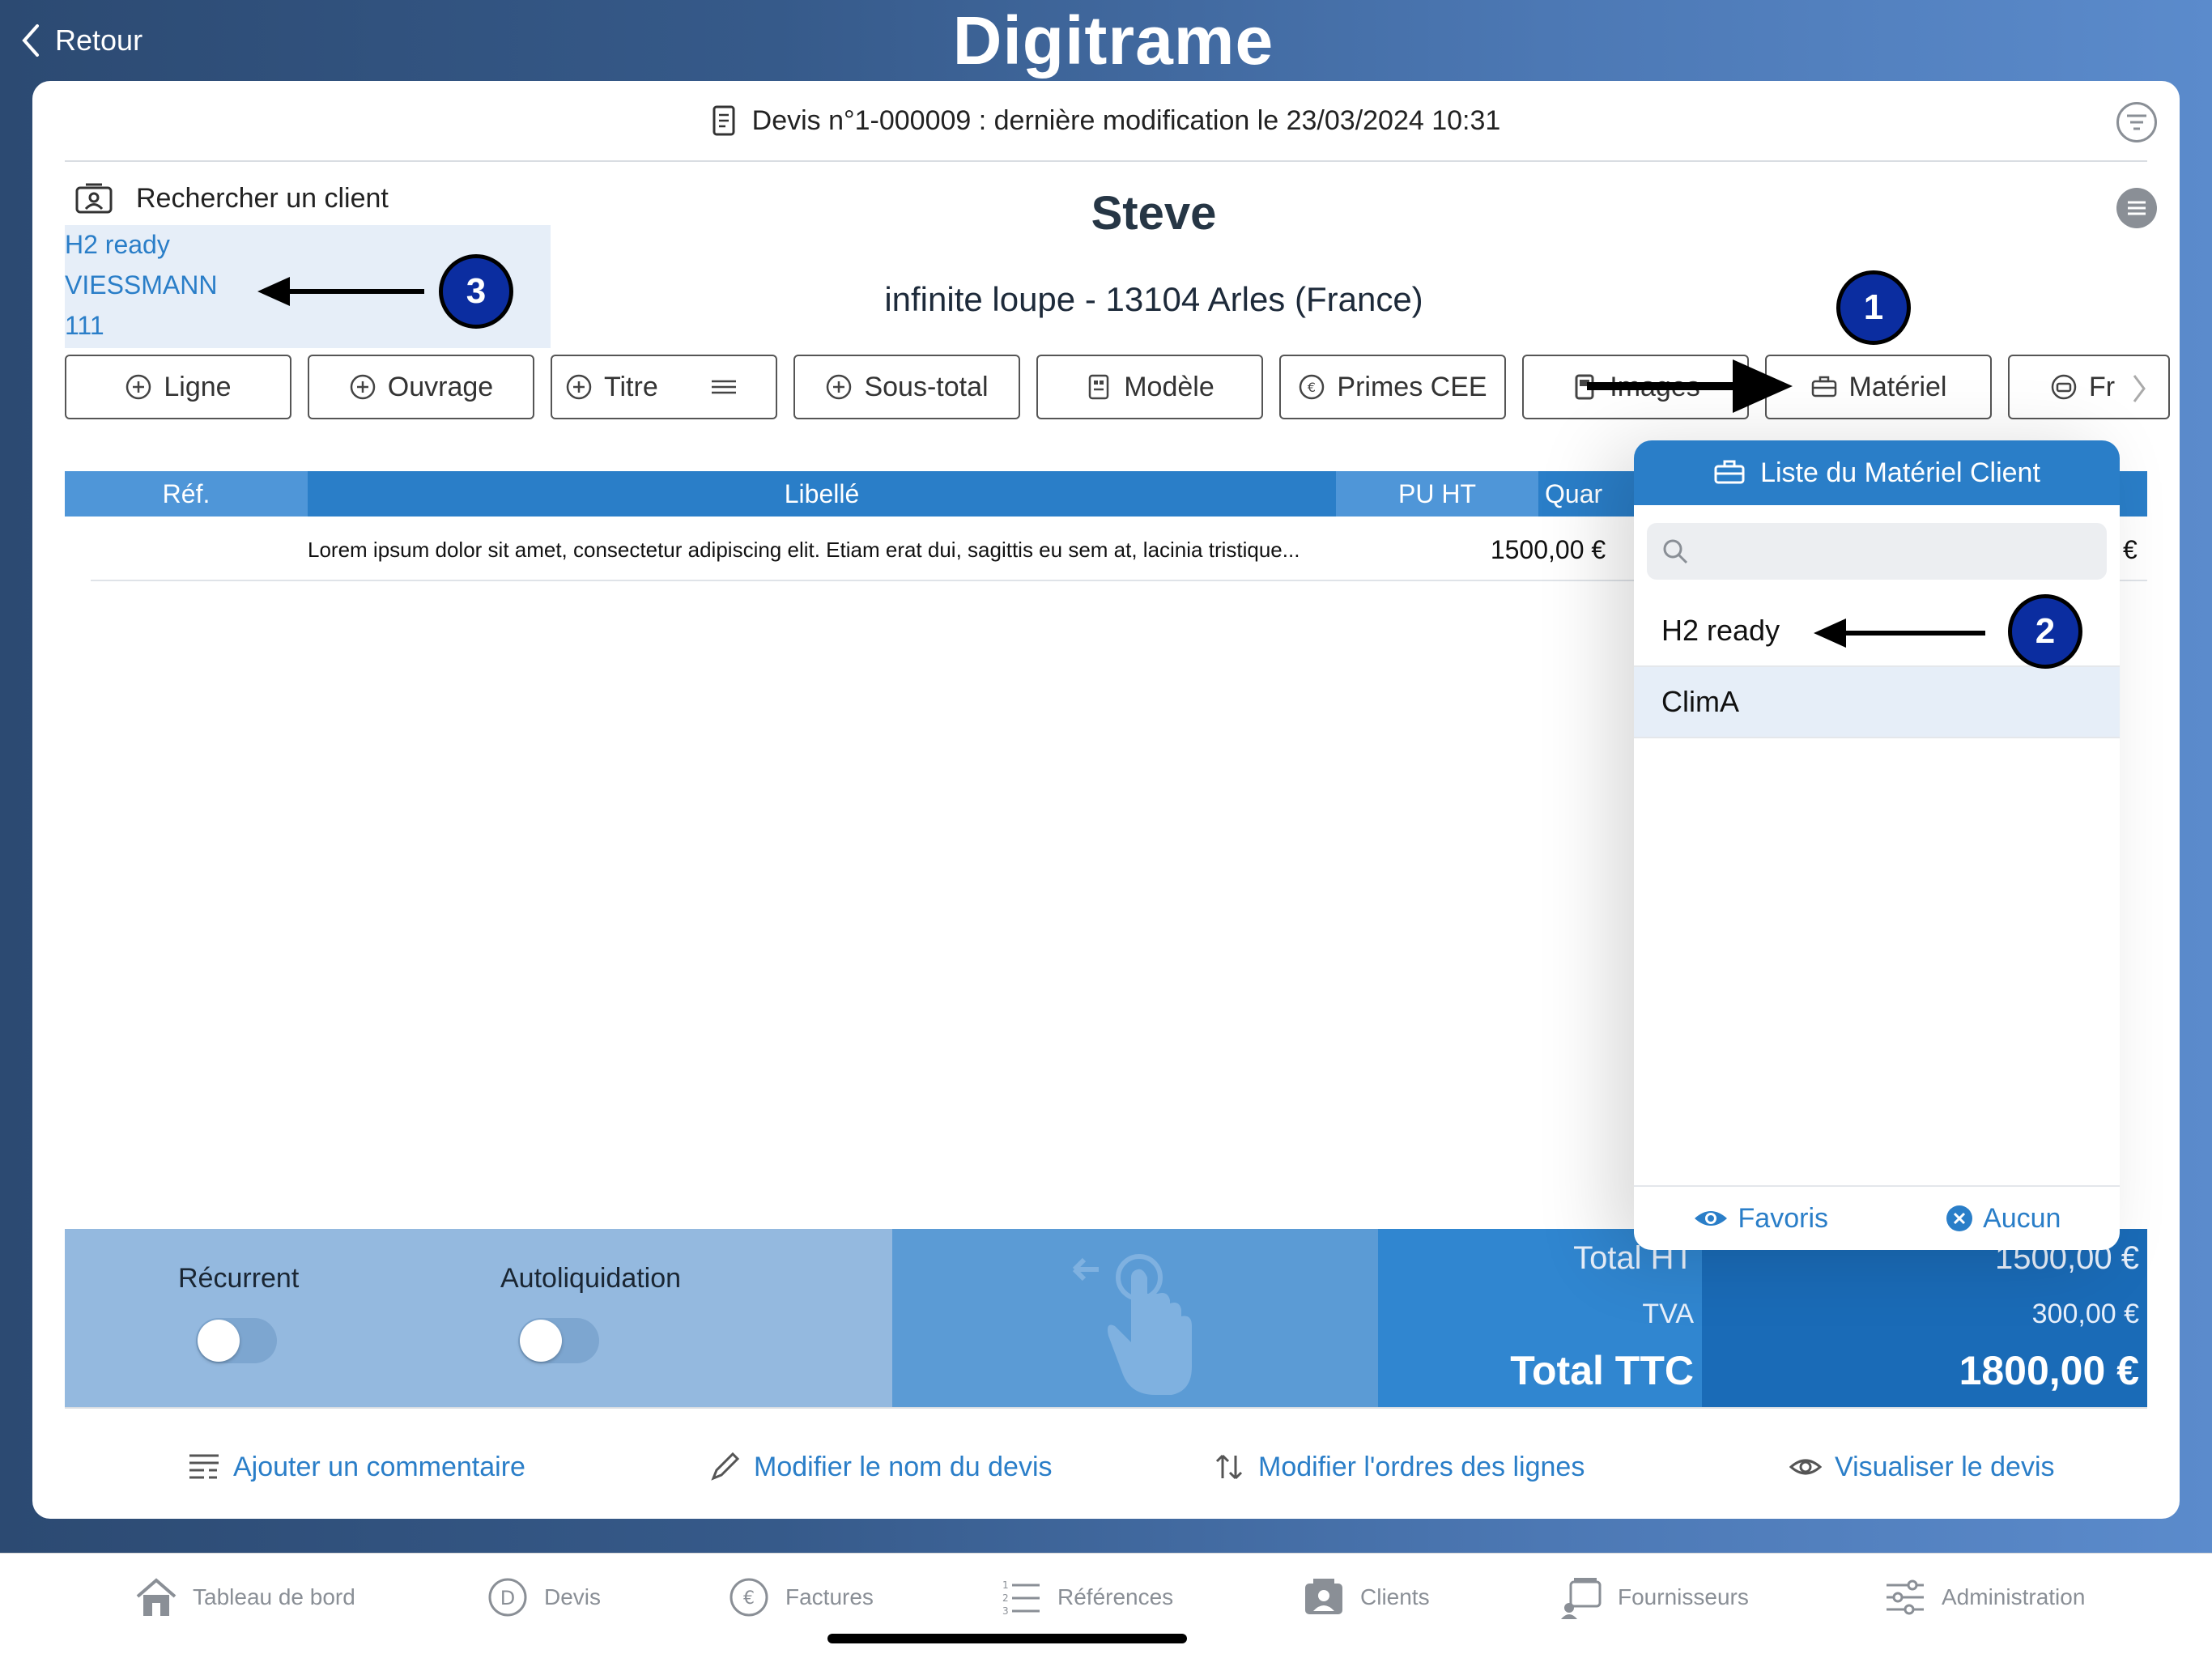  I want to click on comment-lines-icon, so click(204, 1466).